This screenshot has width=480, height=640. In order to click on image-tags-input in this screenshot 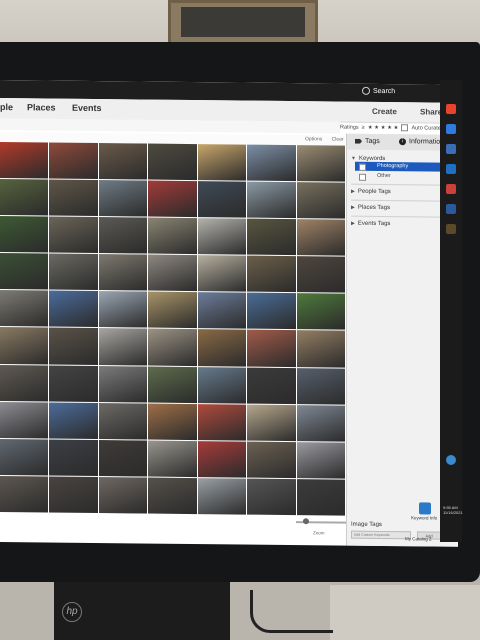, I will do `click(381, 535)`.